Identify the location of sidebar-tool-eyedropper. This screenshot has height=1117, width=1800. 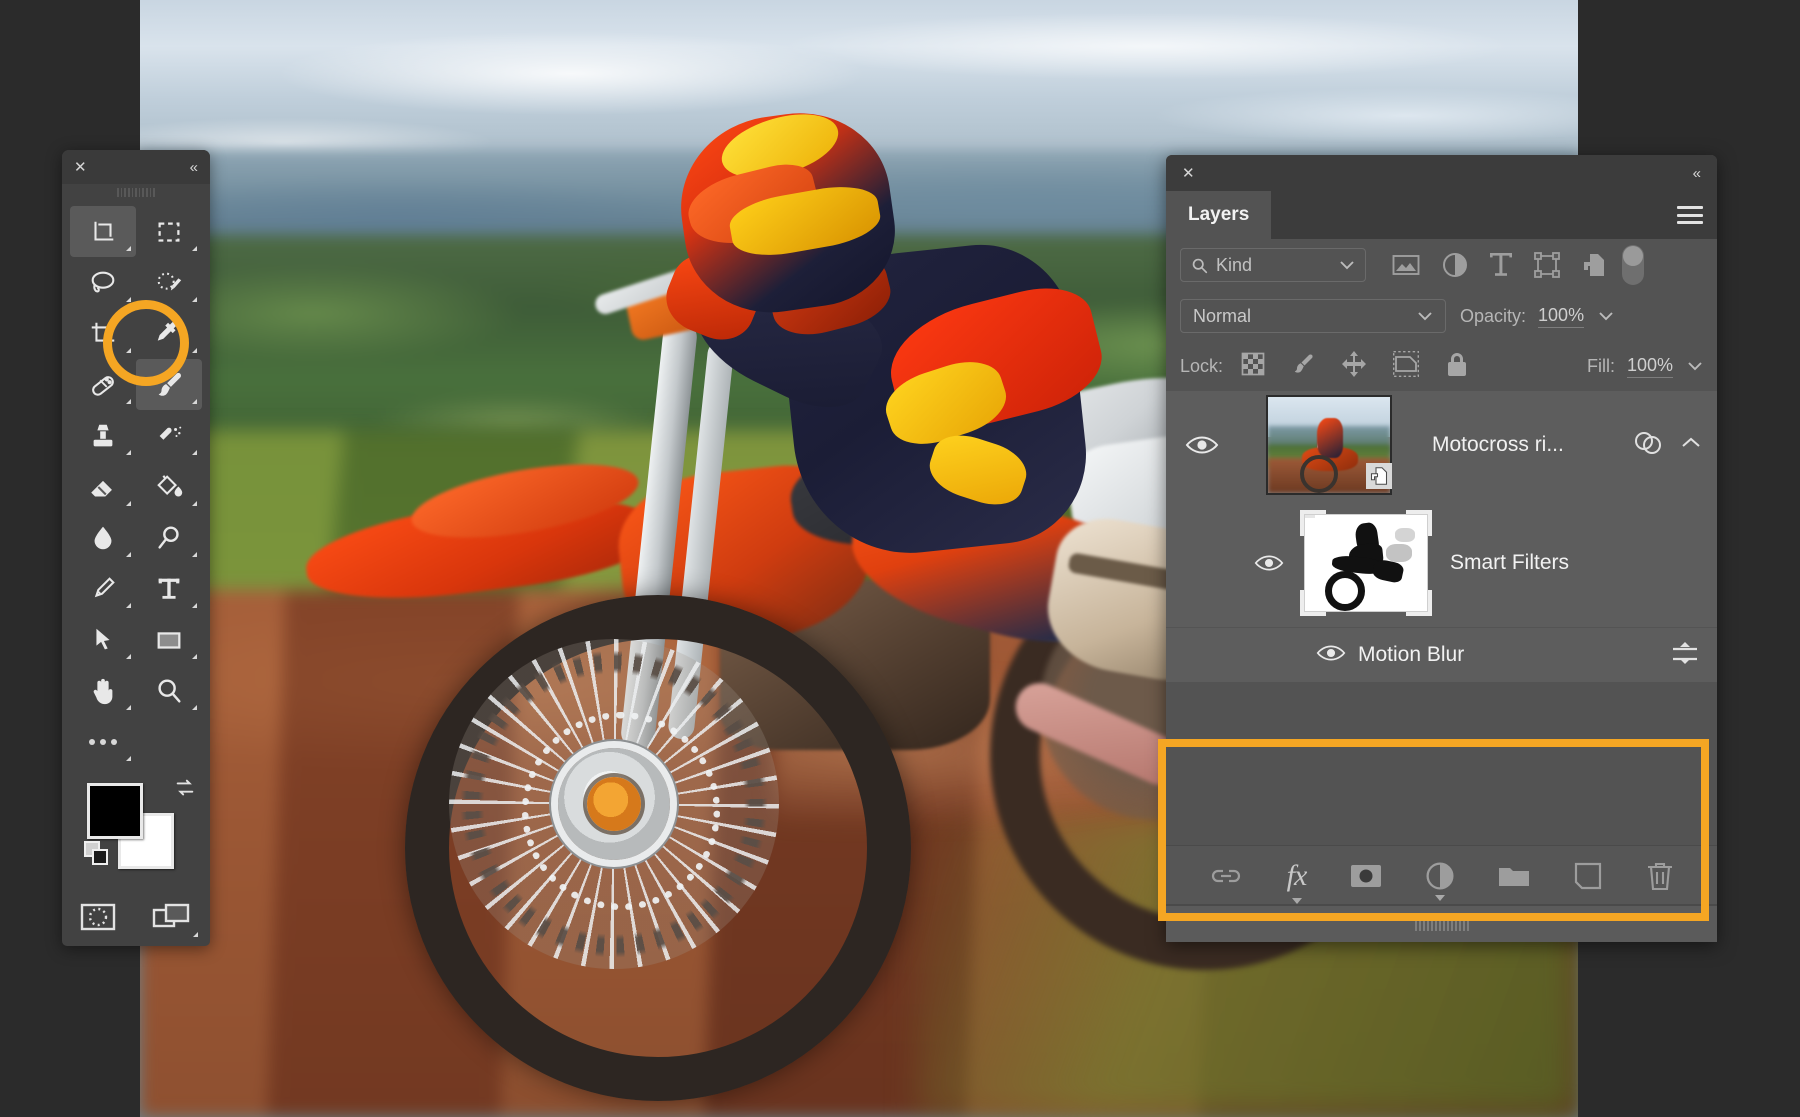
(169, 333).